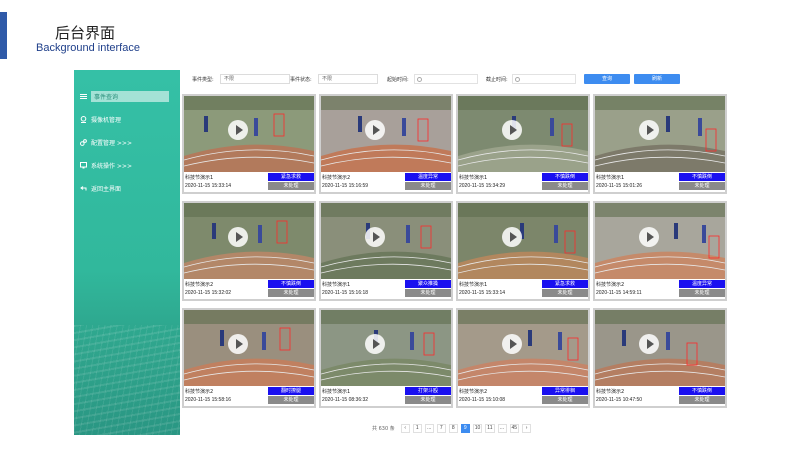  What do you see at coordinates (465, 428) in the screenshot?
I see `page-button: 9` at bounding box center [465, 428].